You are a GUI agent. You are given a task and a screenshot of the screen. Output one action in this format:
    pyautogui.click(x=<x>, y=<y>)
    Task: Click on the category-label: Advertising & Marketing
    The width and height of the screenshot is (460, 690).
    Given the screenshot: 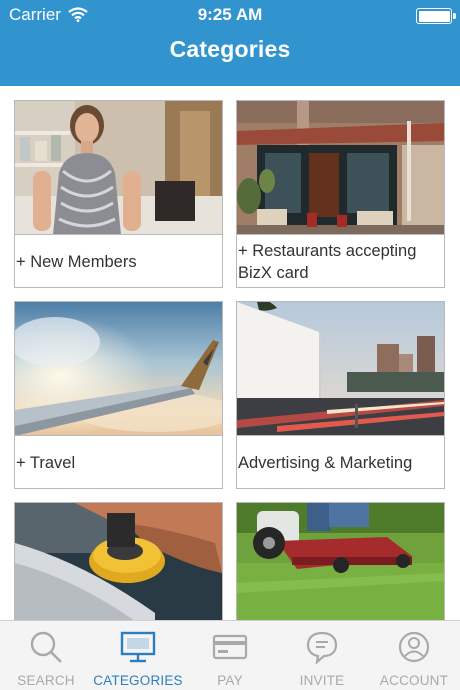 What is the action you would take?
    pyautogui.click(x=325, y=463)
    